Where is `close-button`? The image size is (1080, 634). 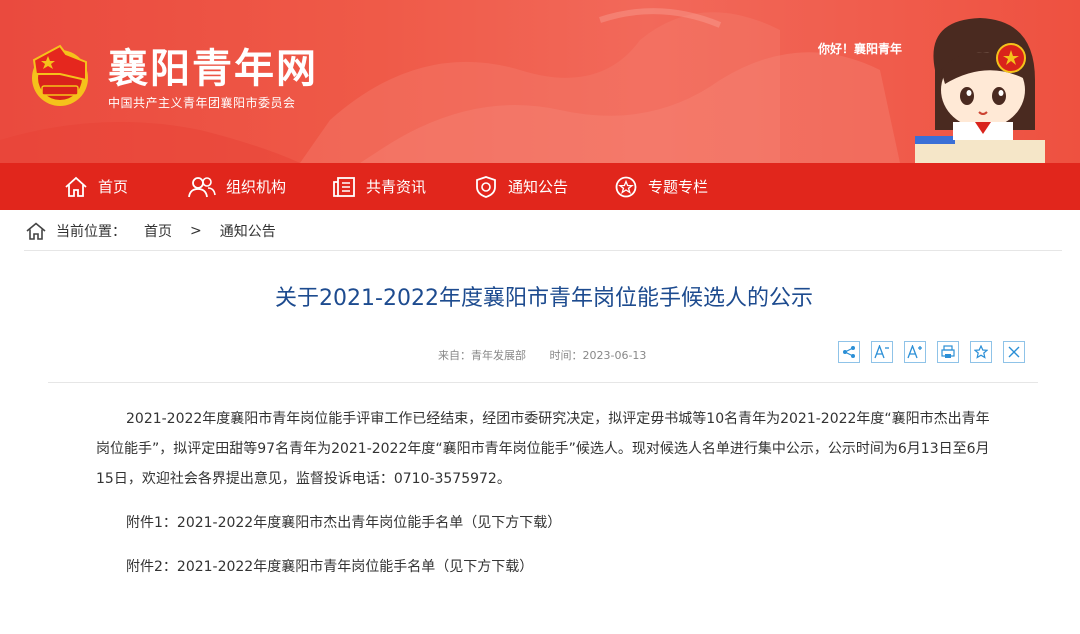 close-button is located at coordinates (1014, 352).